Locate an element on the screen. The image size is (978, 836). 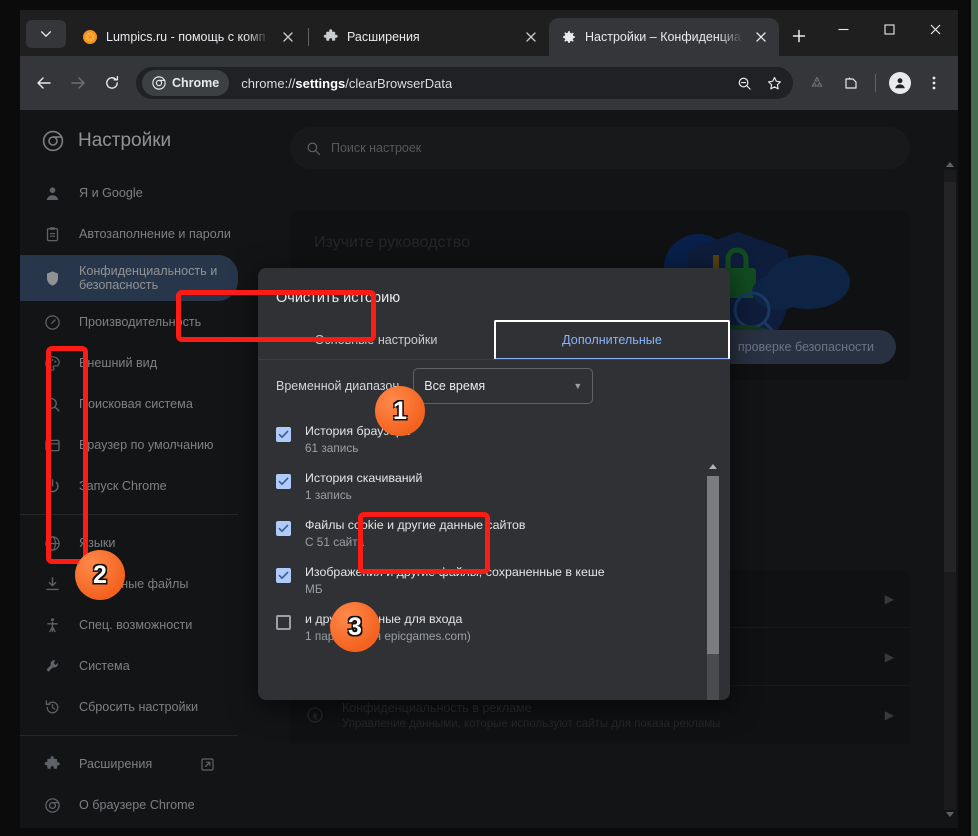
desktop-top-edge is located at coordinates (489, 5).